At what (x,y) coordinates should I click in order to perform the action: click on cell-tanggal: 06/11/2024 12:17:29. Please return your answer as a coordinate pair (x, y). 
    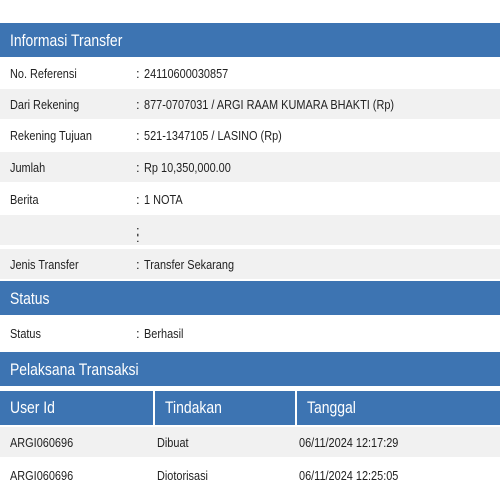
    Looking at the image, I should click on (349, 442).